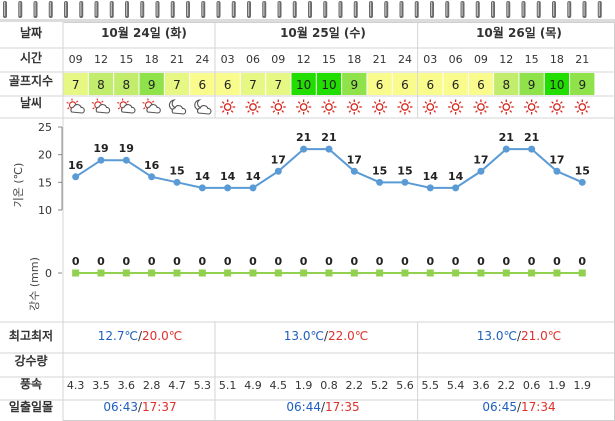 Image resolution: width=615 pixels, height=421 pixels. What do you see at coordinates (506, 59) in the screenshot?
I see `time-cell: 12` at bounding box center [506, 59].